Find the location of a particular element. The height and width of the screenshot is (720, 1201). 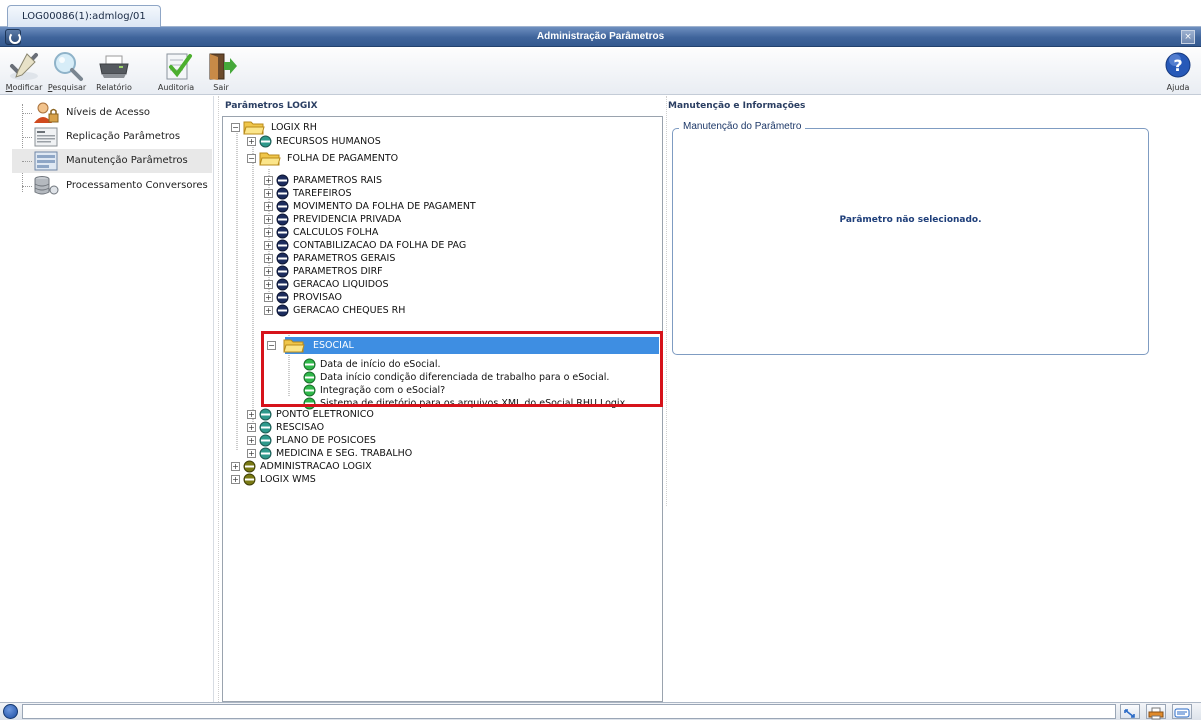

database-icon is located at coordinates (46, 185).